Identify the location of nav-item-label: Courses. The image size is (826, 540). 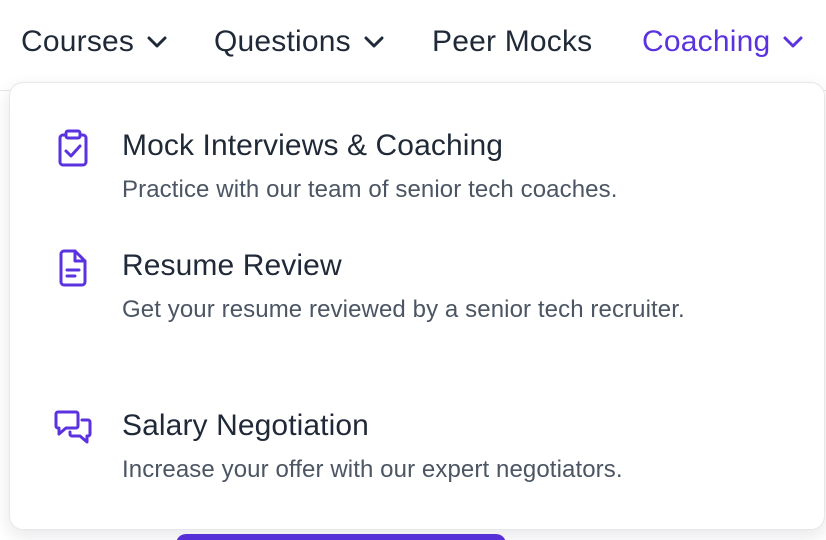
(78, 41).